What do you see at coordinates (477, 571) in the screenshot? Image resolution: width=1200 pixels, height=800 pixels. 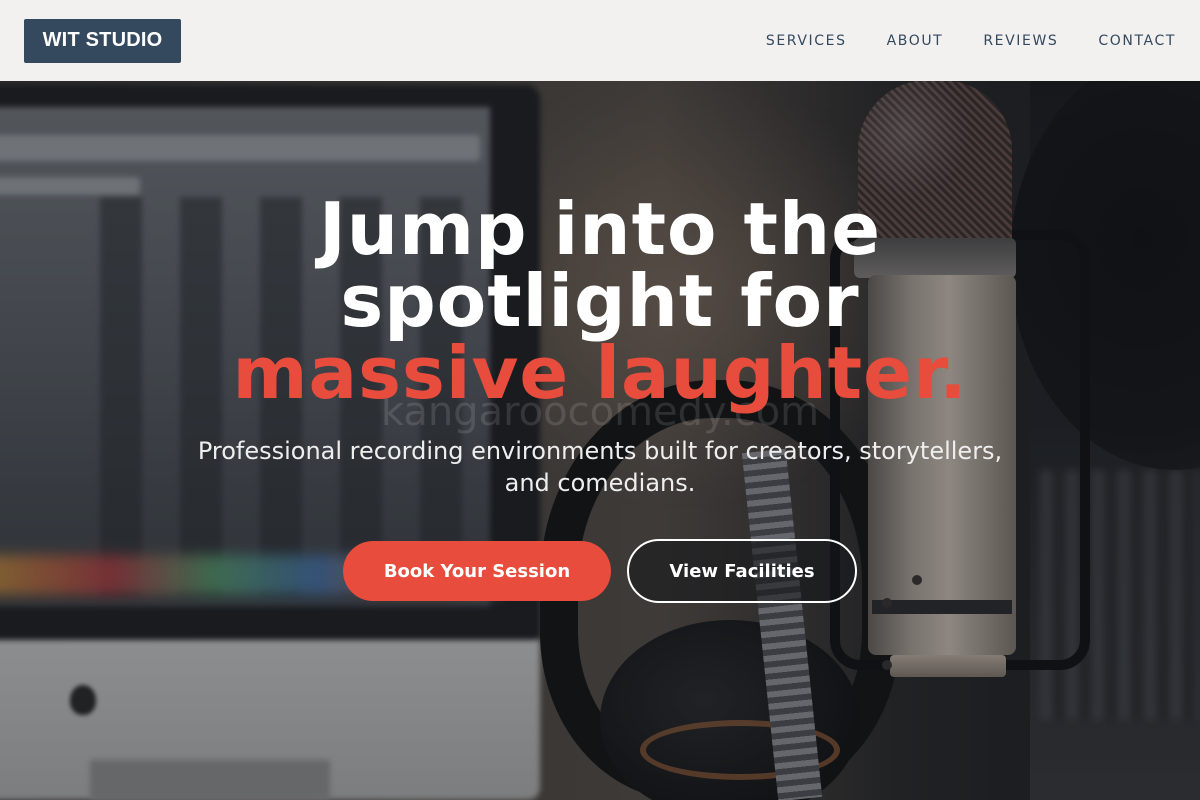 I see `book-session-button: Book Your Session` at bounding box center [477, 571].